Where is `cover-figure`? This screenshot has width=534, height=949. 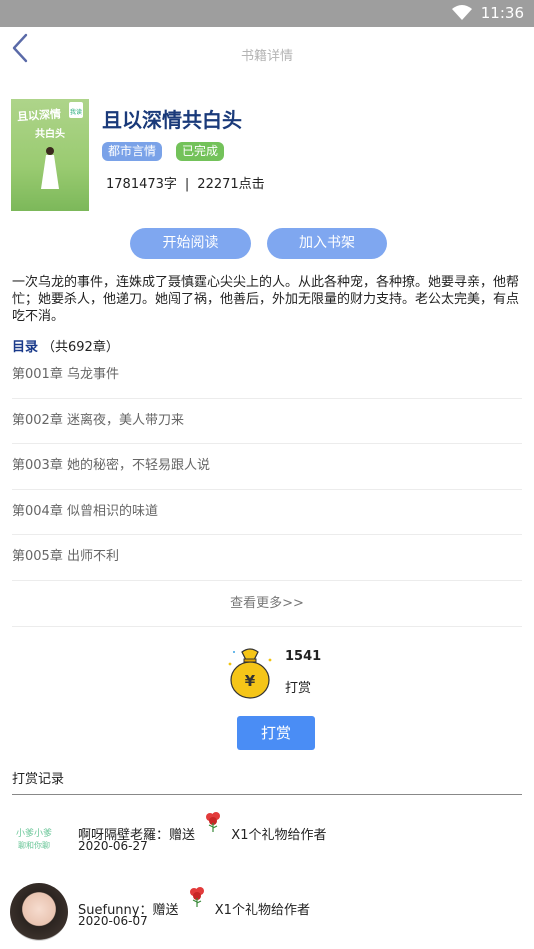 cover-figure is located at coordinates (50, 168).